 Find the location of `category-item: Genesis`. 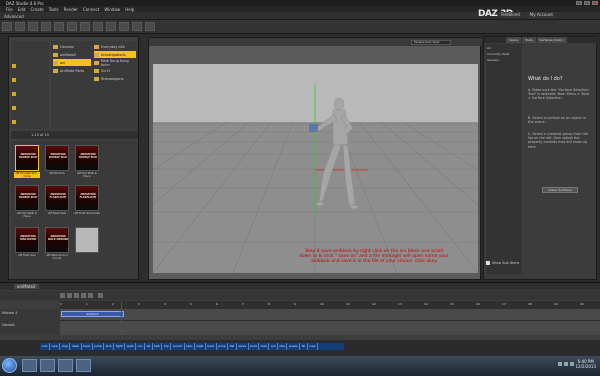

category-item: Genesis is located at coordinates (72, 46).